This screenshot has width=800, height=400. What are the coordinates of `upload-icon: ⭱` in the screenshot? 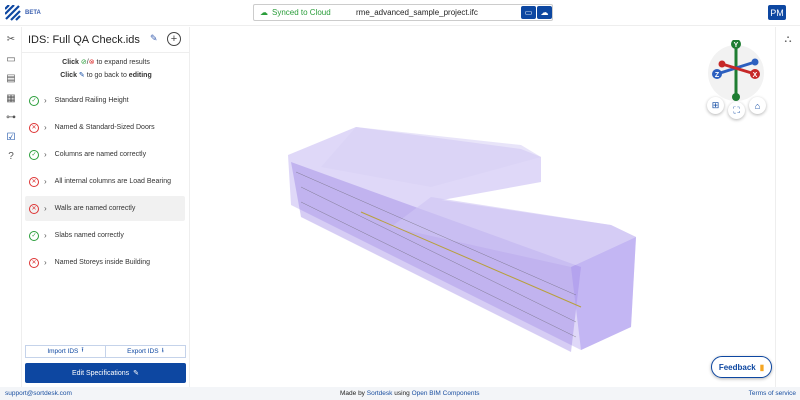 It's located at (82, 350).